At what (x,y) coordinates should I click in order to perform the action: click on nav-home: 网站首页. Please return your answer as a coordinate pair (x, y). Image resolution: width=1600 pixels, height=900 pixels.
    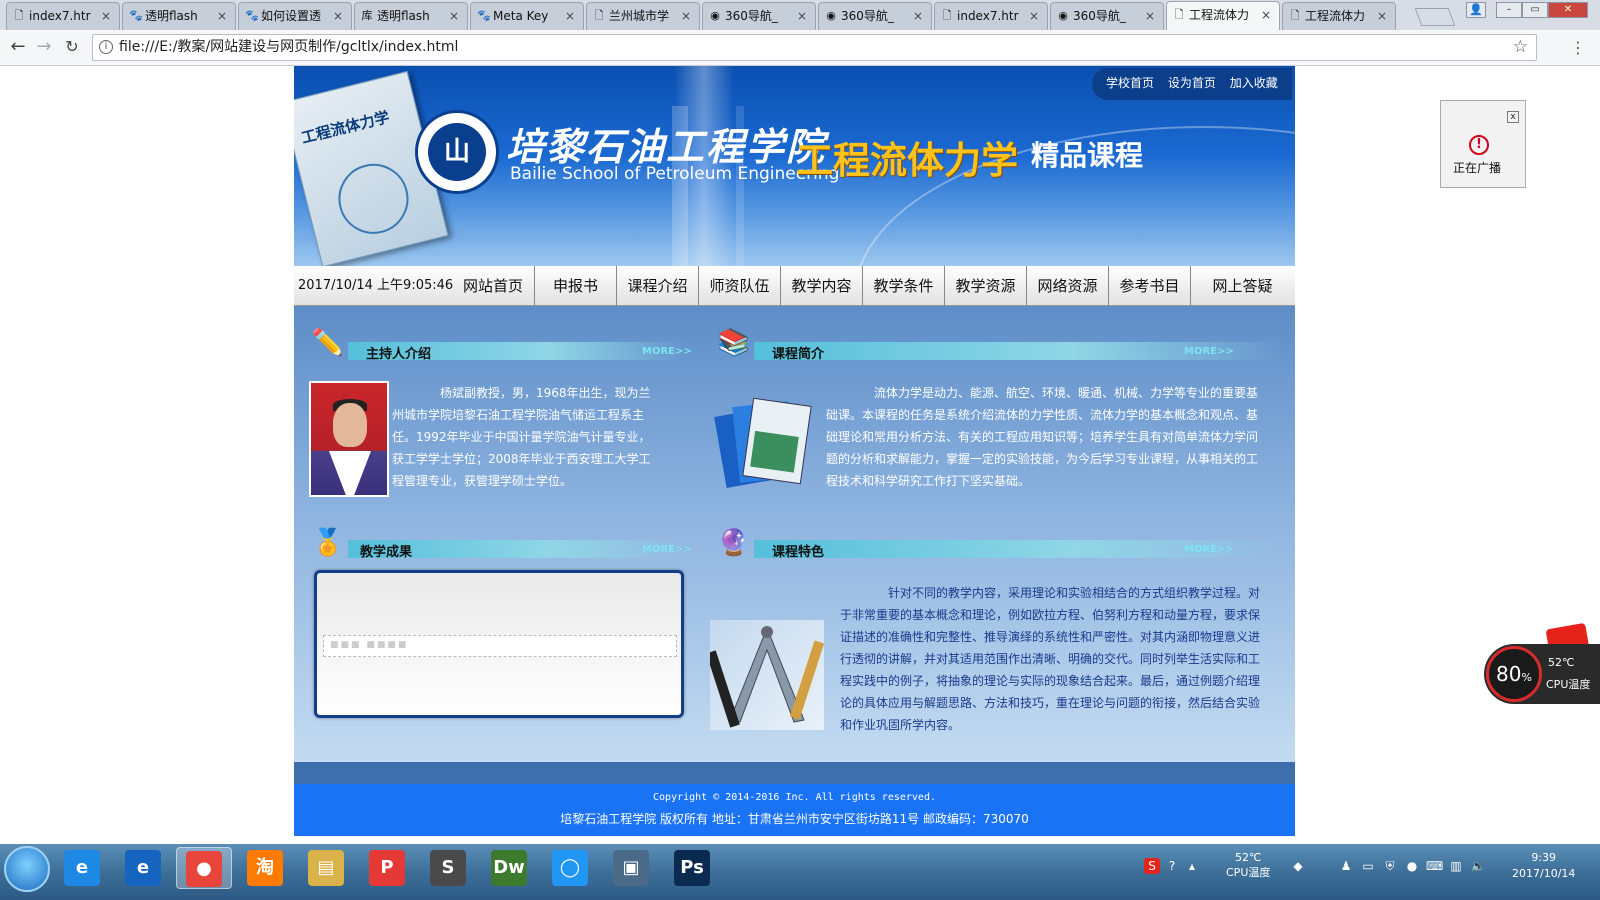
    Looking at the image, I should click on (493, 286).